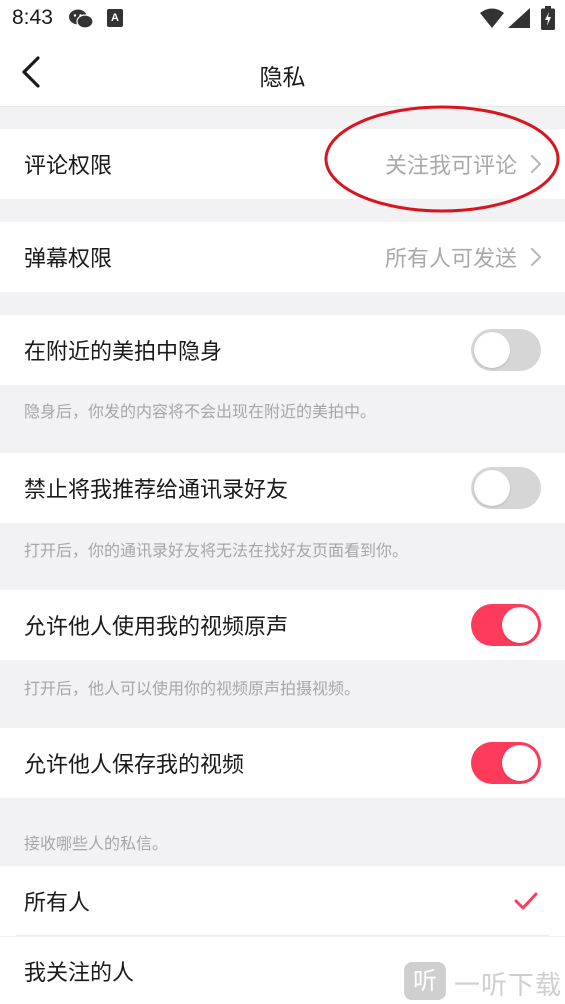  Describe the element at coordinates (548, 18) in the screenshot. I see `battery-charging-icon` at that location.